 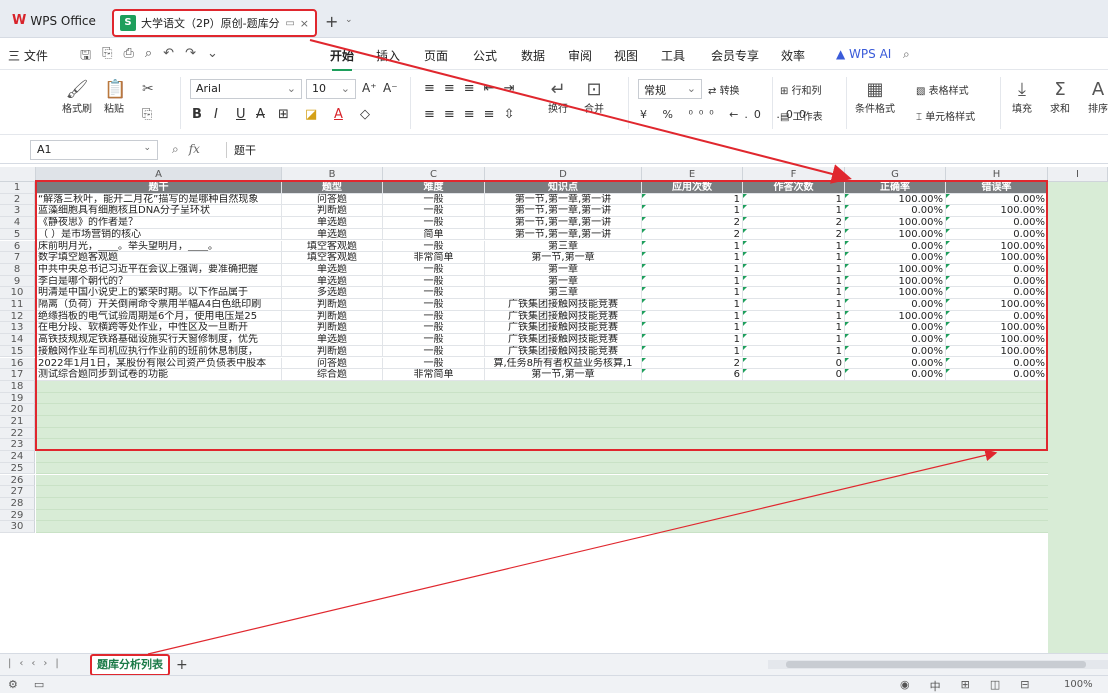 I want to click on tab-view: 视图, so click(x=626, y=55).